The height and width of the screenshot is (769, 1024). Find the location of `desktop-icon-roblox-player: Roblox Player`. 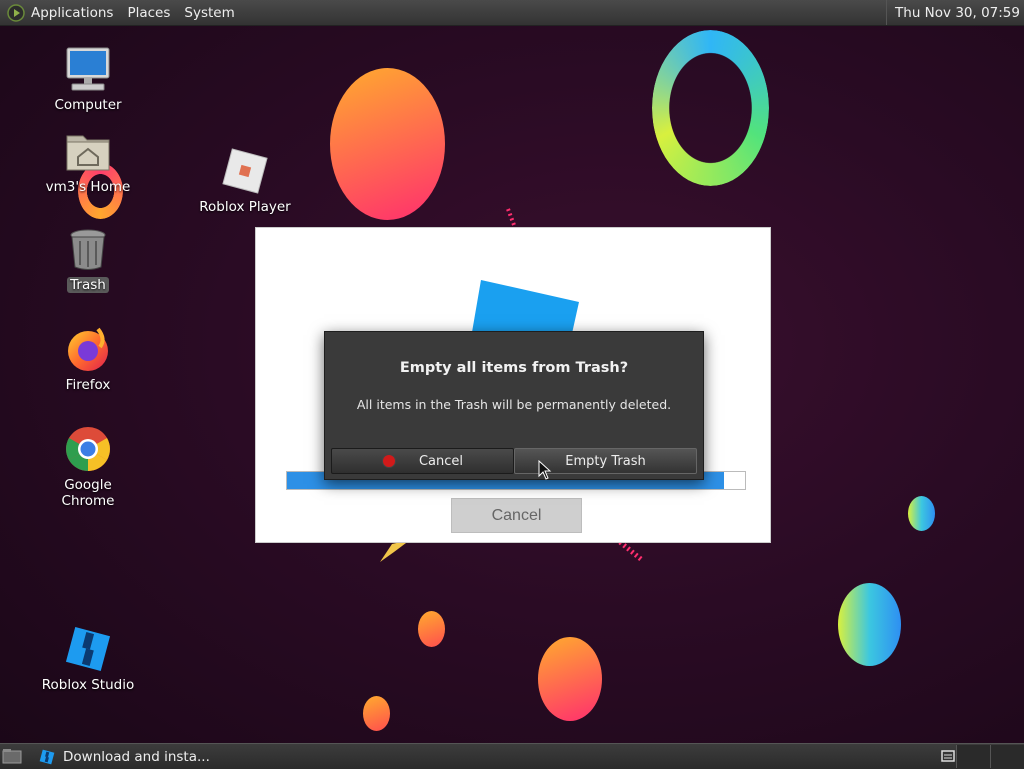

desktop-icon-roblox-player: Roblox Player is located at coordinates (245, 181).